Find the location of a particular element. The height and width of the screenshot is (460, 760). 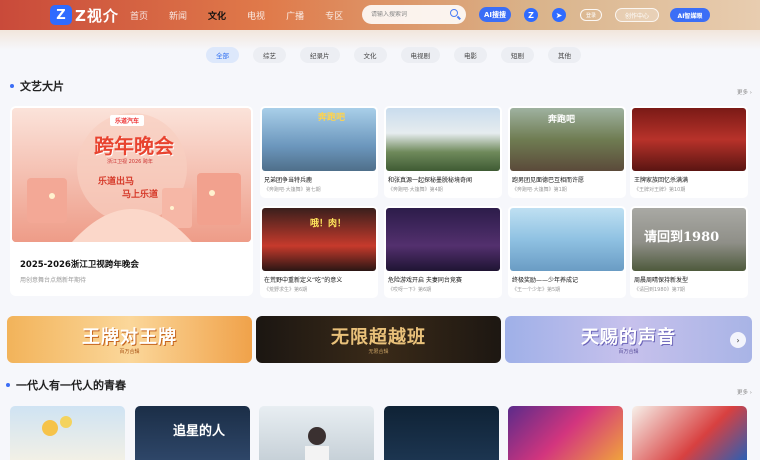

collection-banner: 天赐的声音 百万合辑 is located at coordinates (628, 339).